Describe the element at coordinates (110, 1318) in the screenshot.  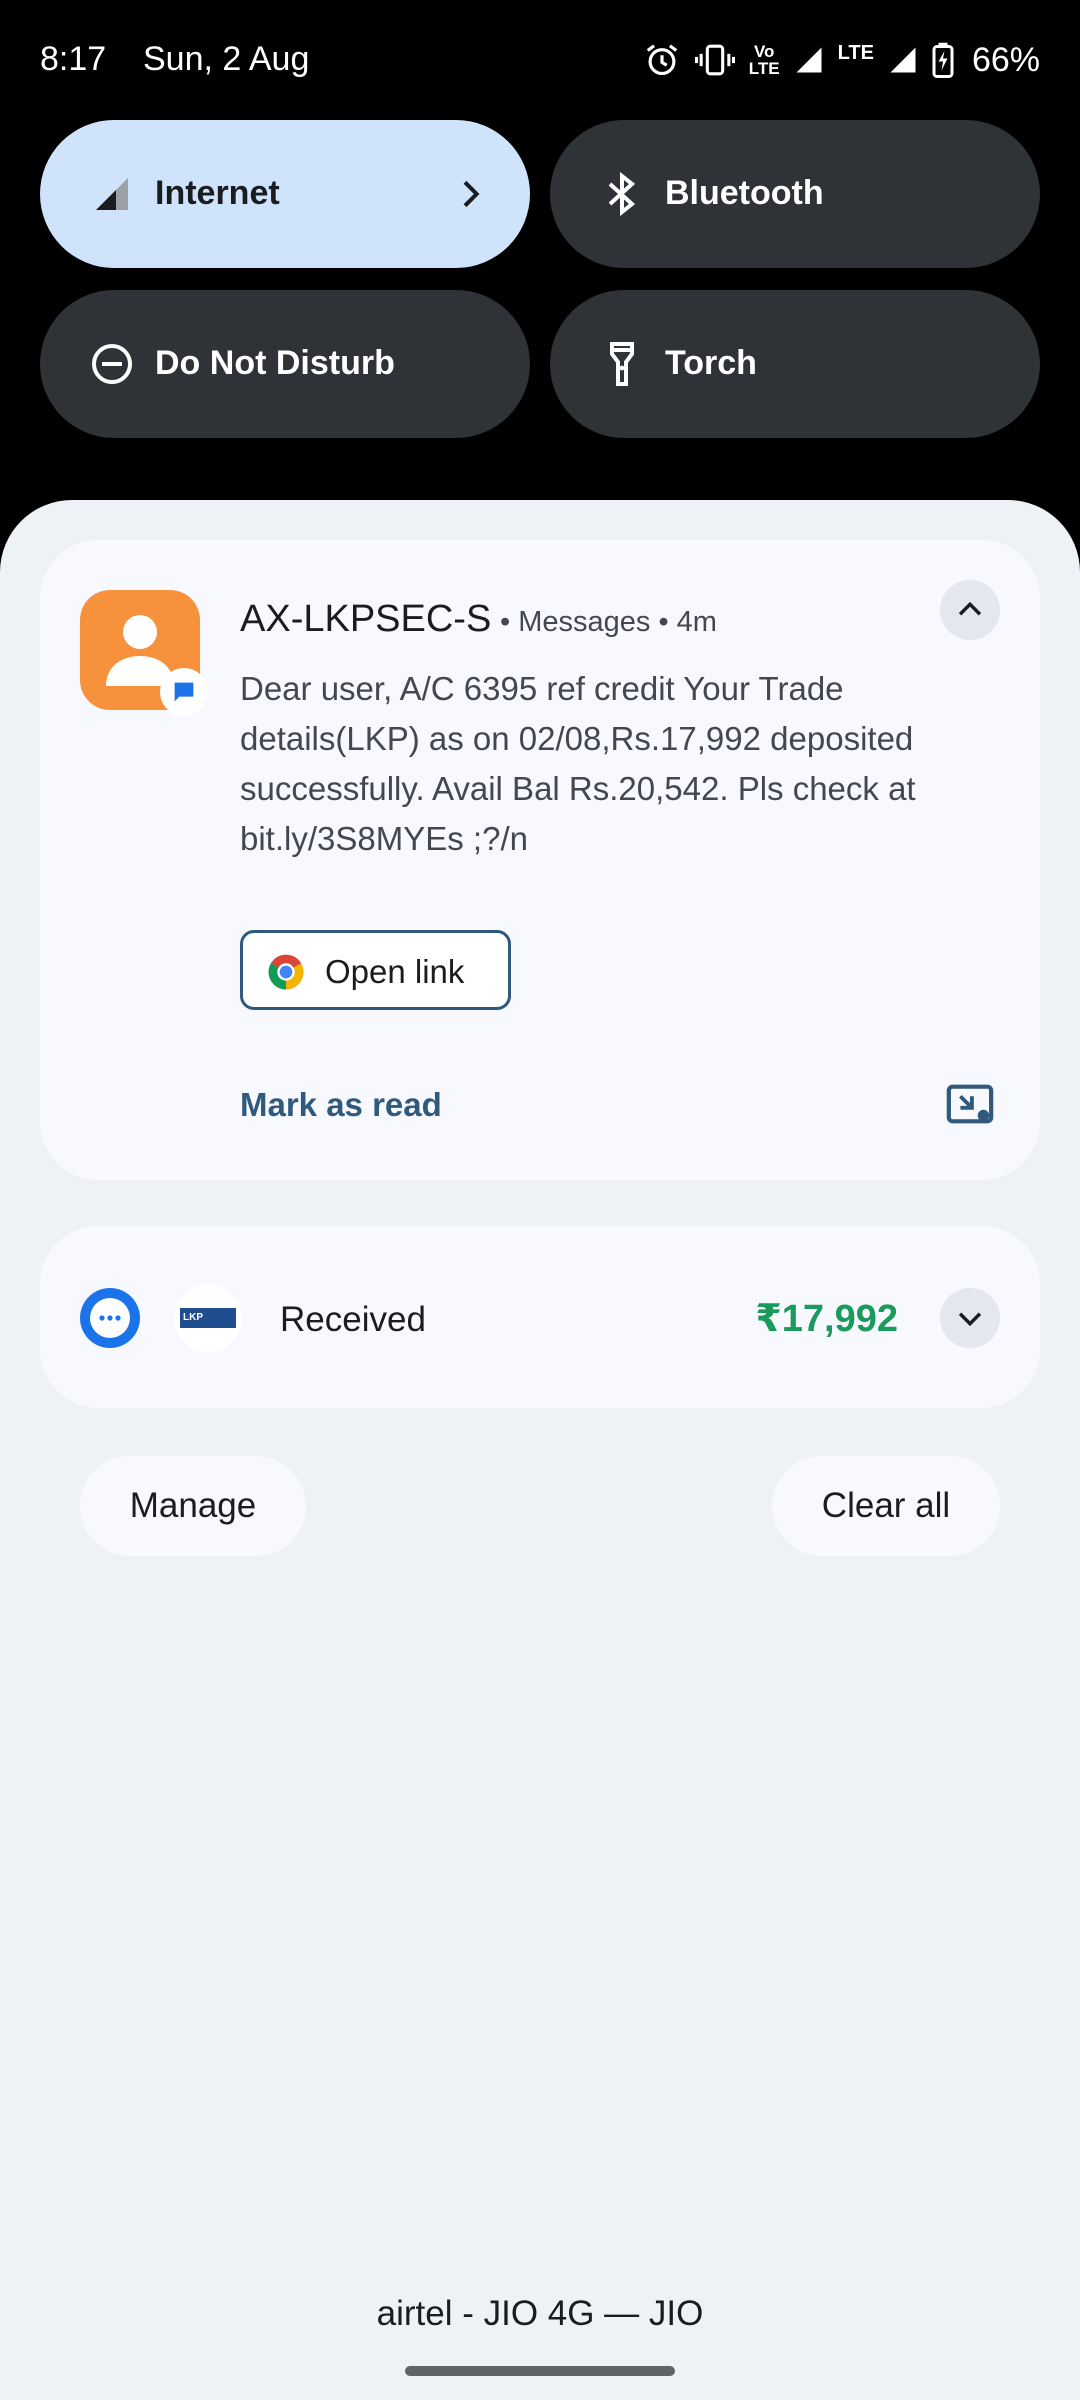
I see `messages-app-icon` at that location.